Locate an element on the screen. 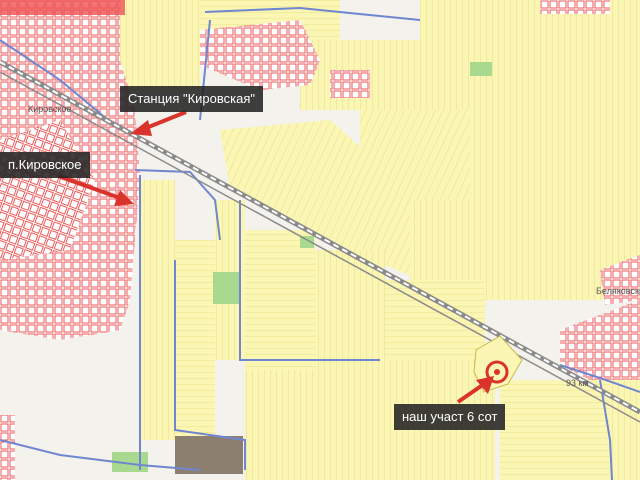 The image size is (640, 480). callout-plot: наш участ 6 сот is located at coordinates (450, 417).